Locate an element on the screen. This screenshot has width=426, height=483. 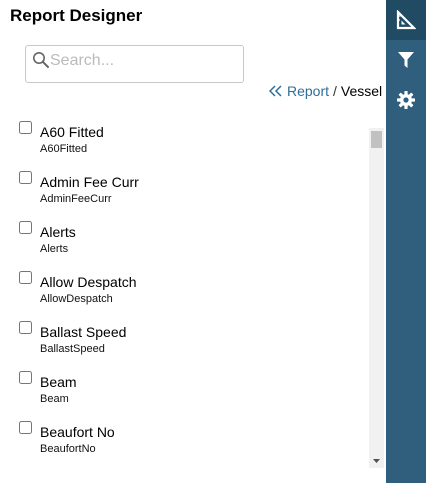
field-key: Beam is located at coordinates (54, 399).